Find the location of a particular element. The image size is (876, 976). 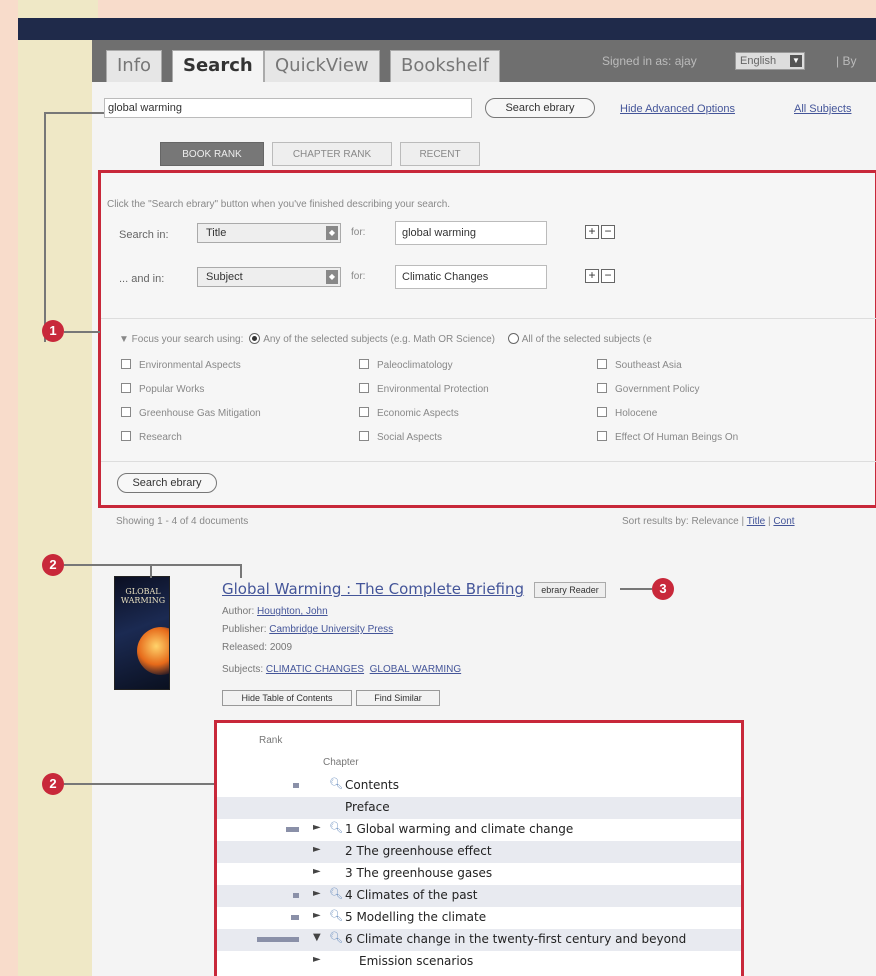

subject-link: CLIMATIC CHANGES is located at coordinates (315, 669).